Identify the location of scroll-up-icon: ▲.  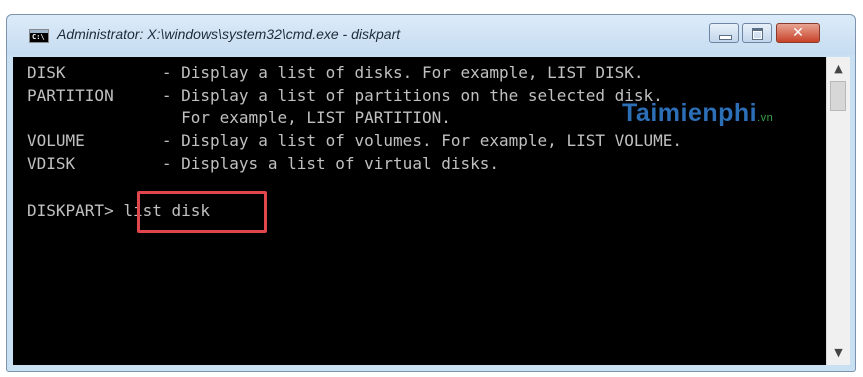
(838, 69).